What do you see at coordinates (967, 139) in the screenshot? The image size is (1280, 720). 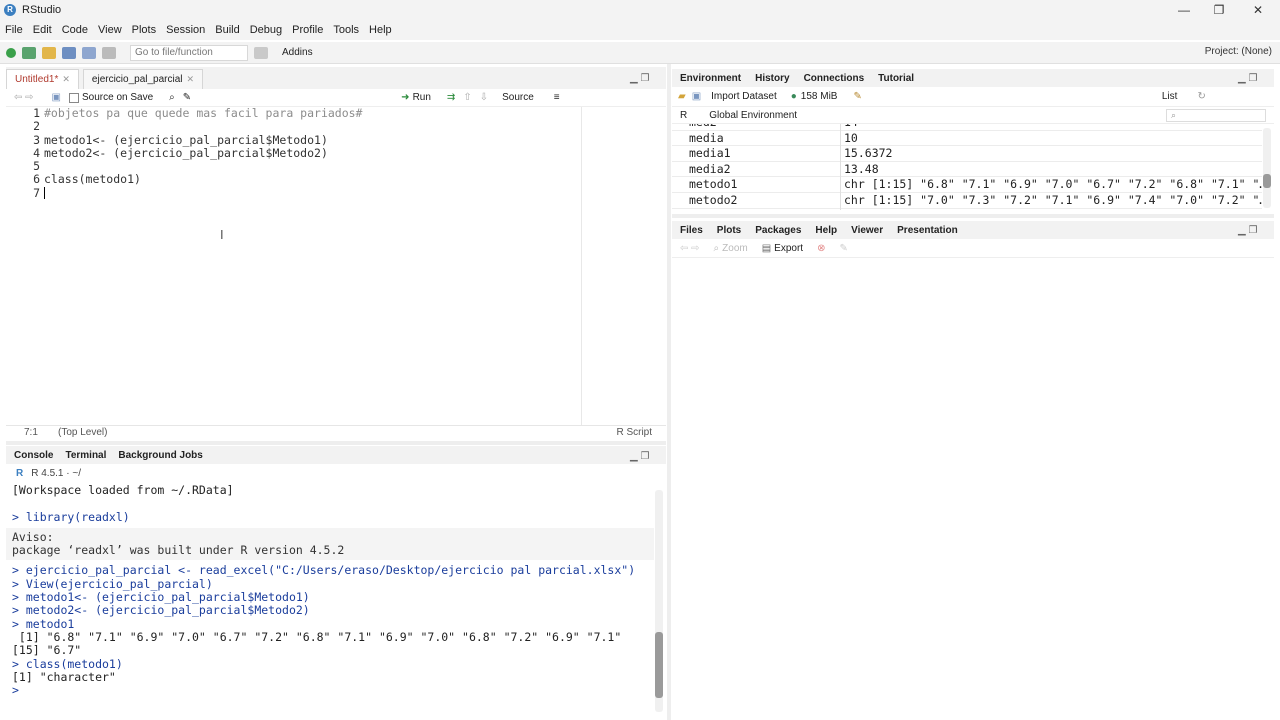 I see `table-row: media 10` at bounding box center [967, 139].